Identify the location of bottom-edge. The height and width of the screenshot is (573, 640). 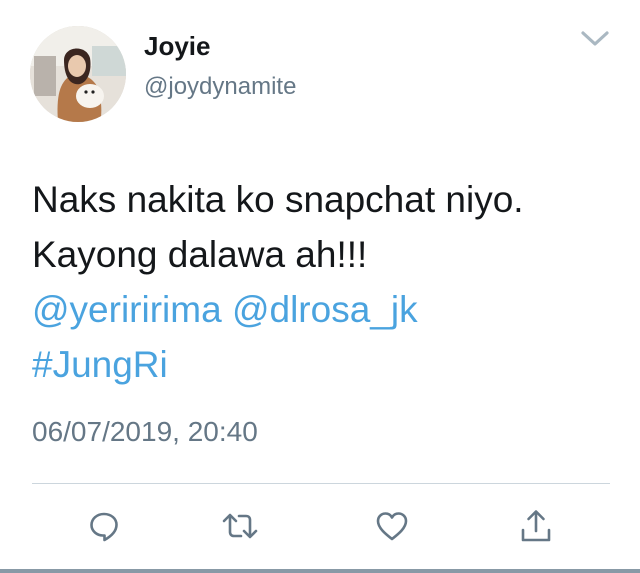
(320, 571).